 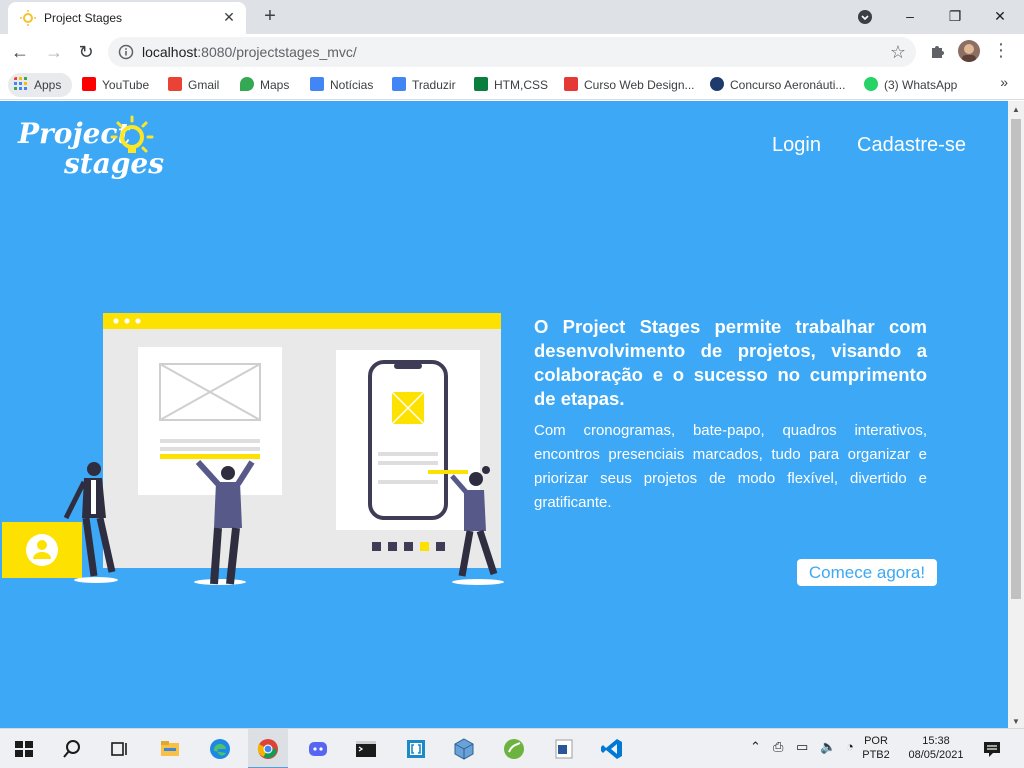 What do you see at coordinates (175, 84) in the screenshot?
I see `gmail-icon` at bounding box center [175, 84].